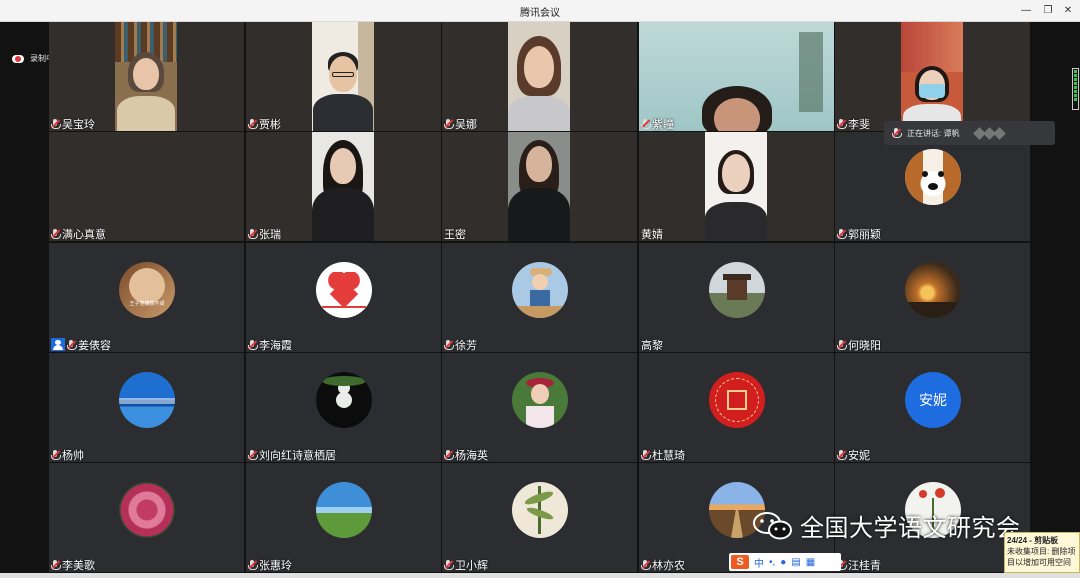  I want to click on participant-tile: 刘向红诗意栖居, so click(343, 407).